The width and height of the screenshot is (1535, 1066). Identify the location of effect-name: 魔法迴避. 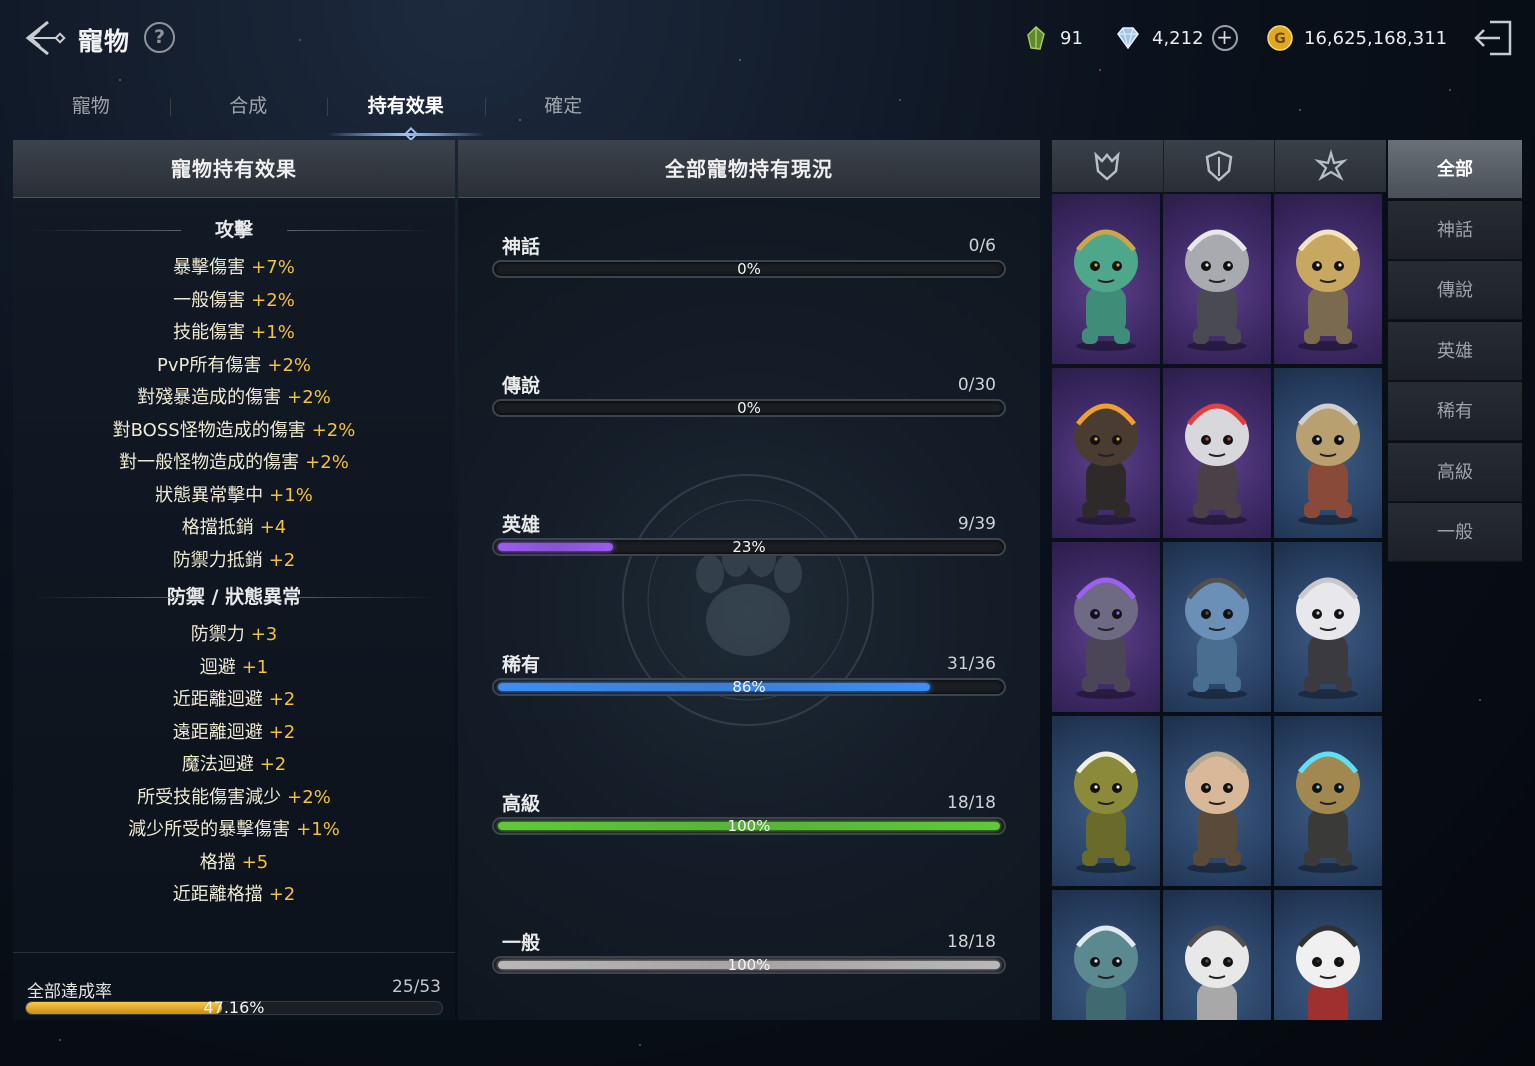
(217, 764).